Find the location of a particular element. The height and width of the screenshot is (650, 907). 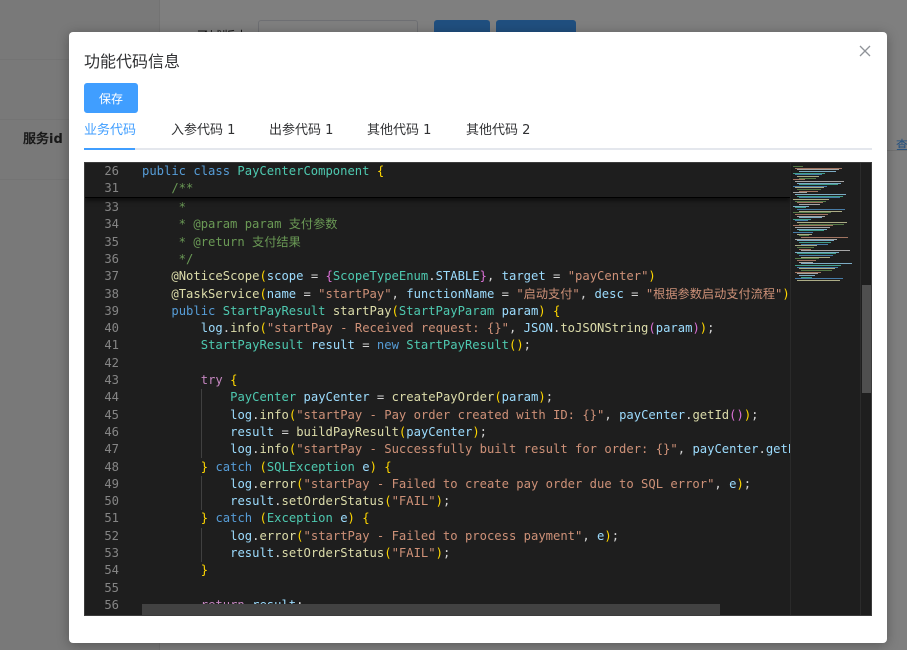

code-line: 53 result.setOrderStatus("FAIL"); is located at coordinates (437, 553).